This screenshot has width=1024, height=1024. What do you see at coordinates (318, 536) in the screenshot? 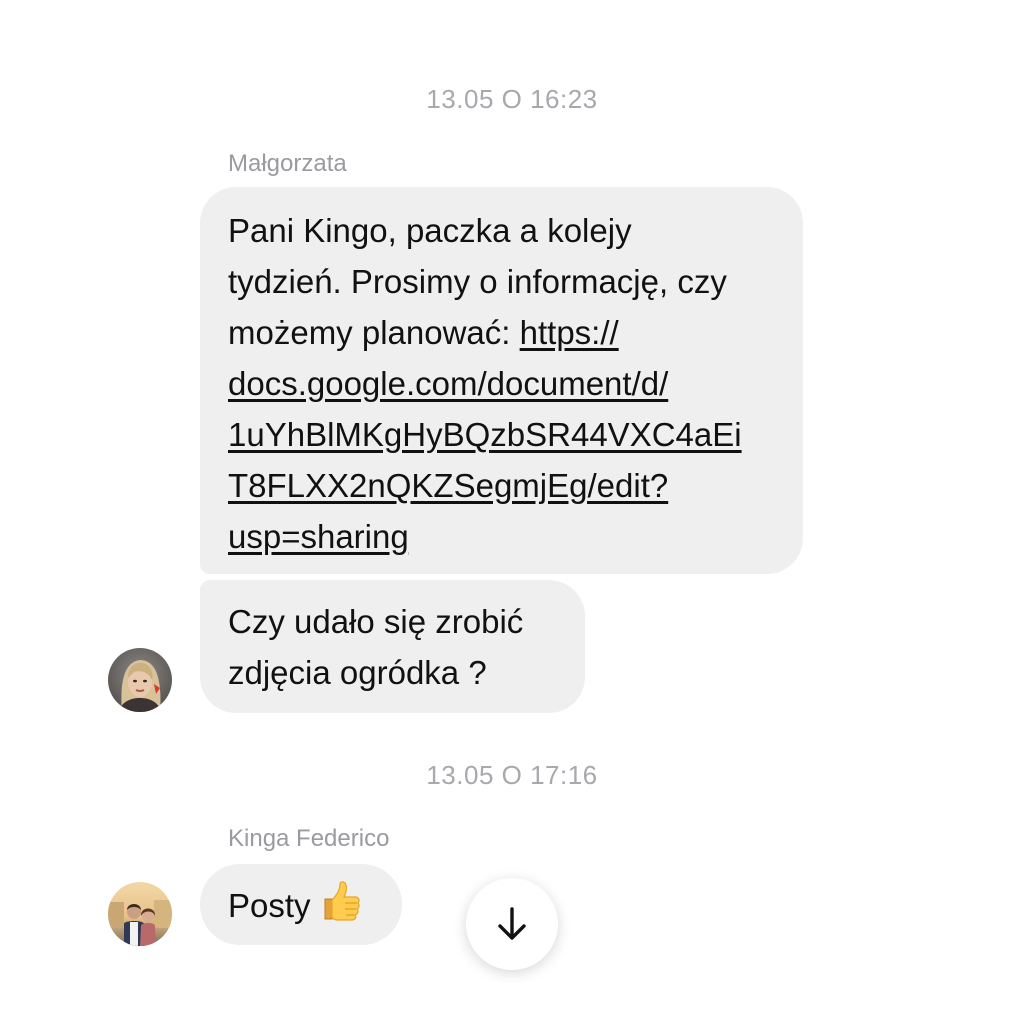
I see `message-link: usp=sharing` at bounding box center [318, 536].